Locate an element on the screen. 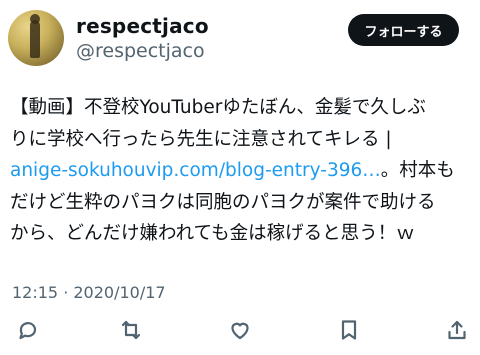 The height and width of the screenshot is (355, 480). retweet-icon is located at coordinates (131, 330).